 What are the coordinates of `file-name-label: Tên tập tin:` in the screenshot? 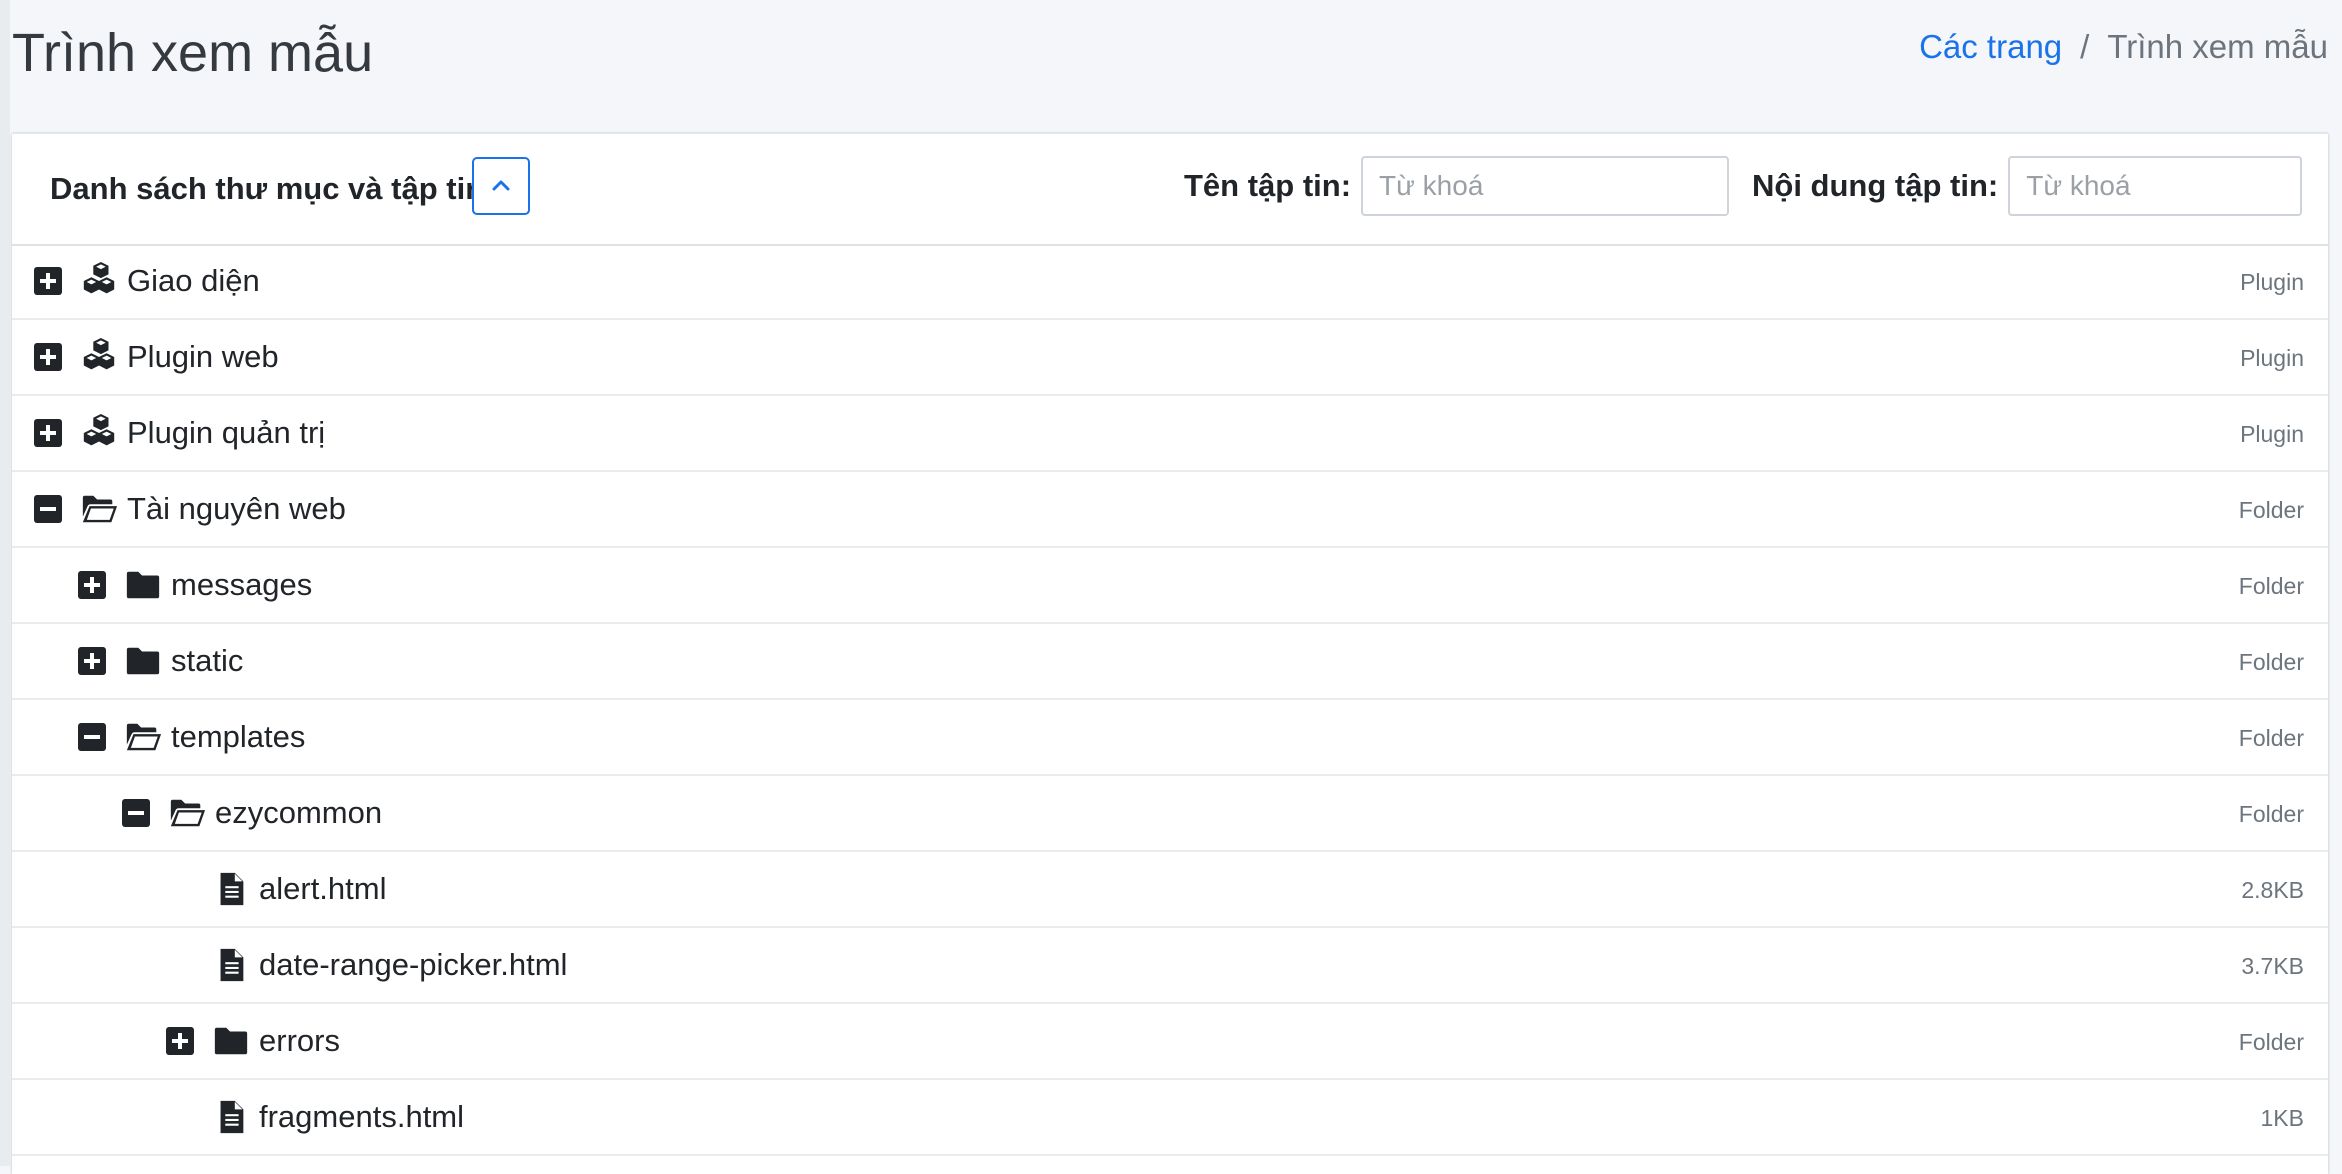 It's located at (1268, 185).